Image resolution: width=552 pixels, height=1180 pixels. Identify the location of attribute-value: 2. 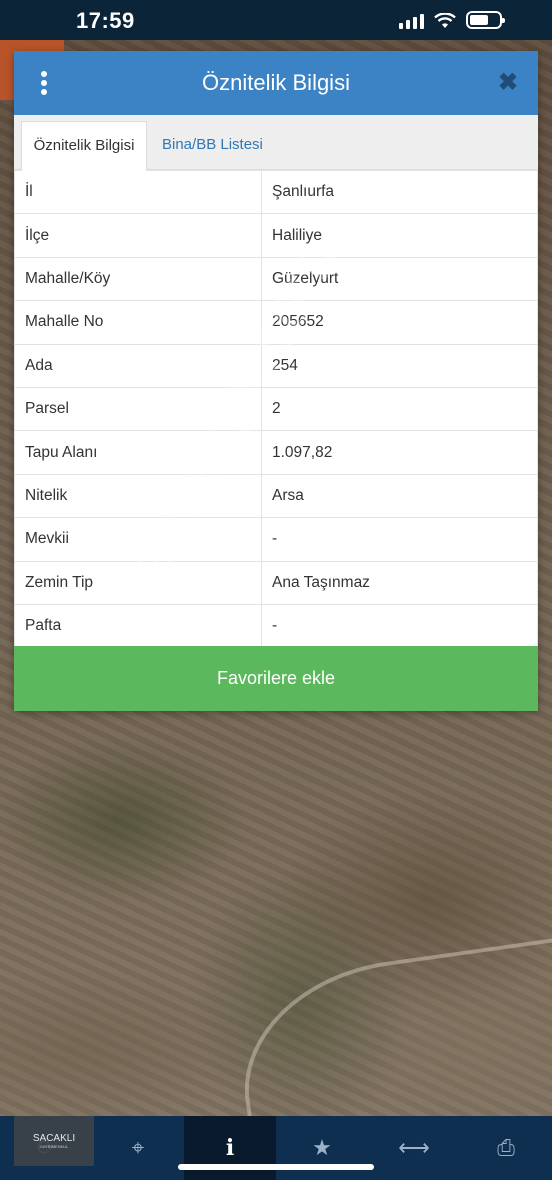
(399, 409).